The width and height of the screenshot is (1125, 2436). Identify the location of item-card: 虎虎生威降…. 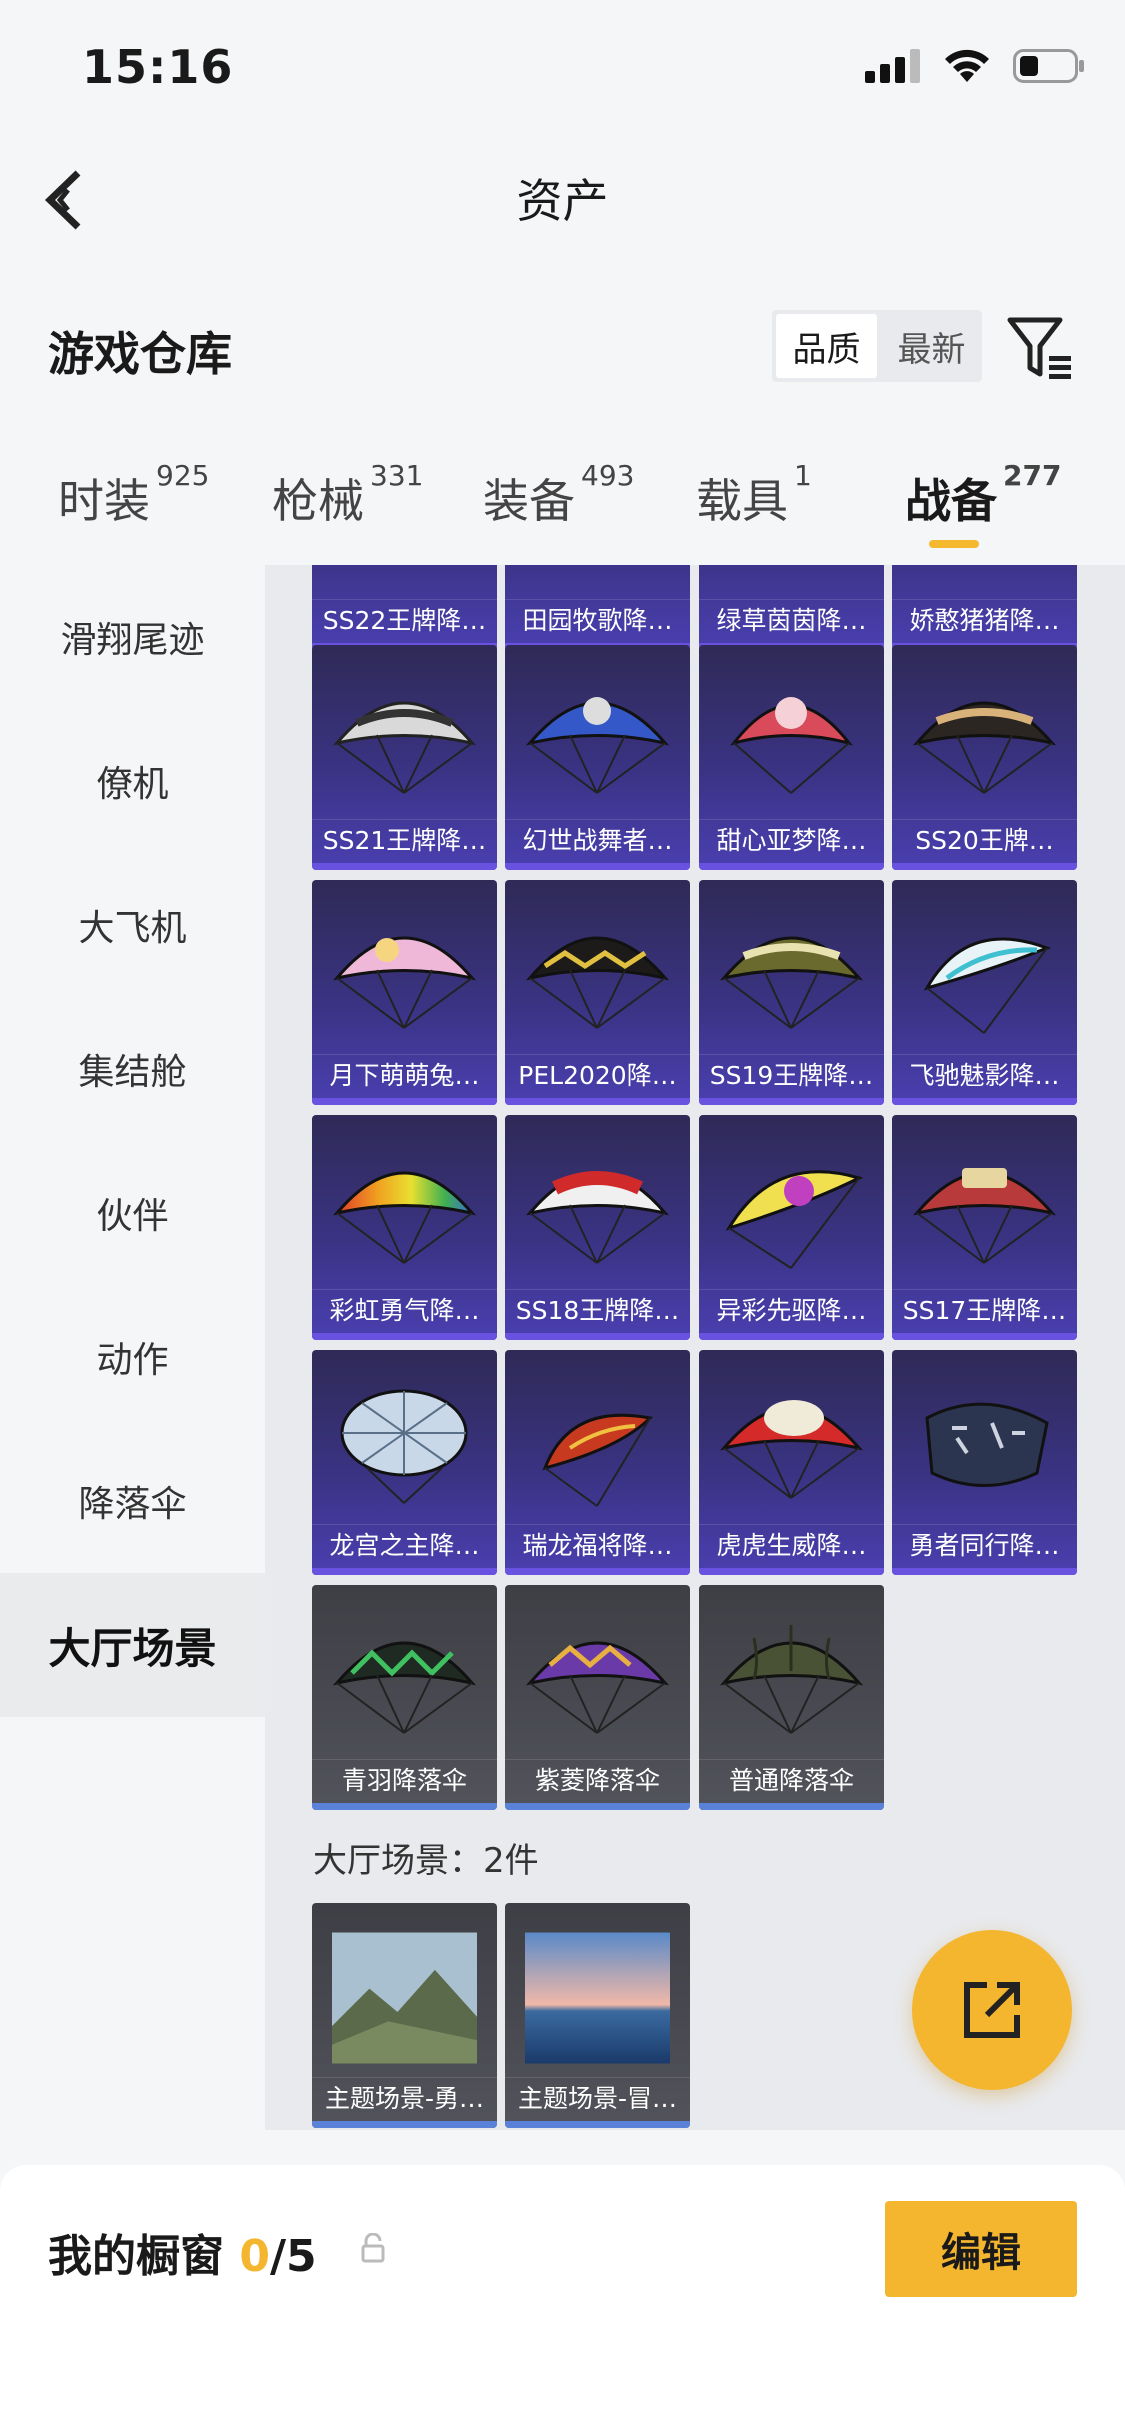
(791, 1462).